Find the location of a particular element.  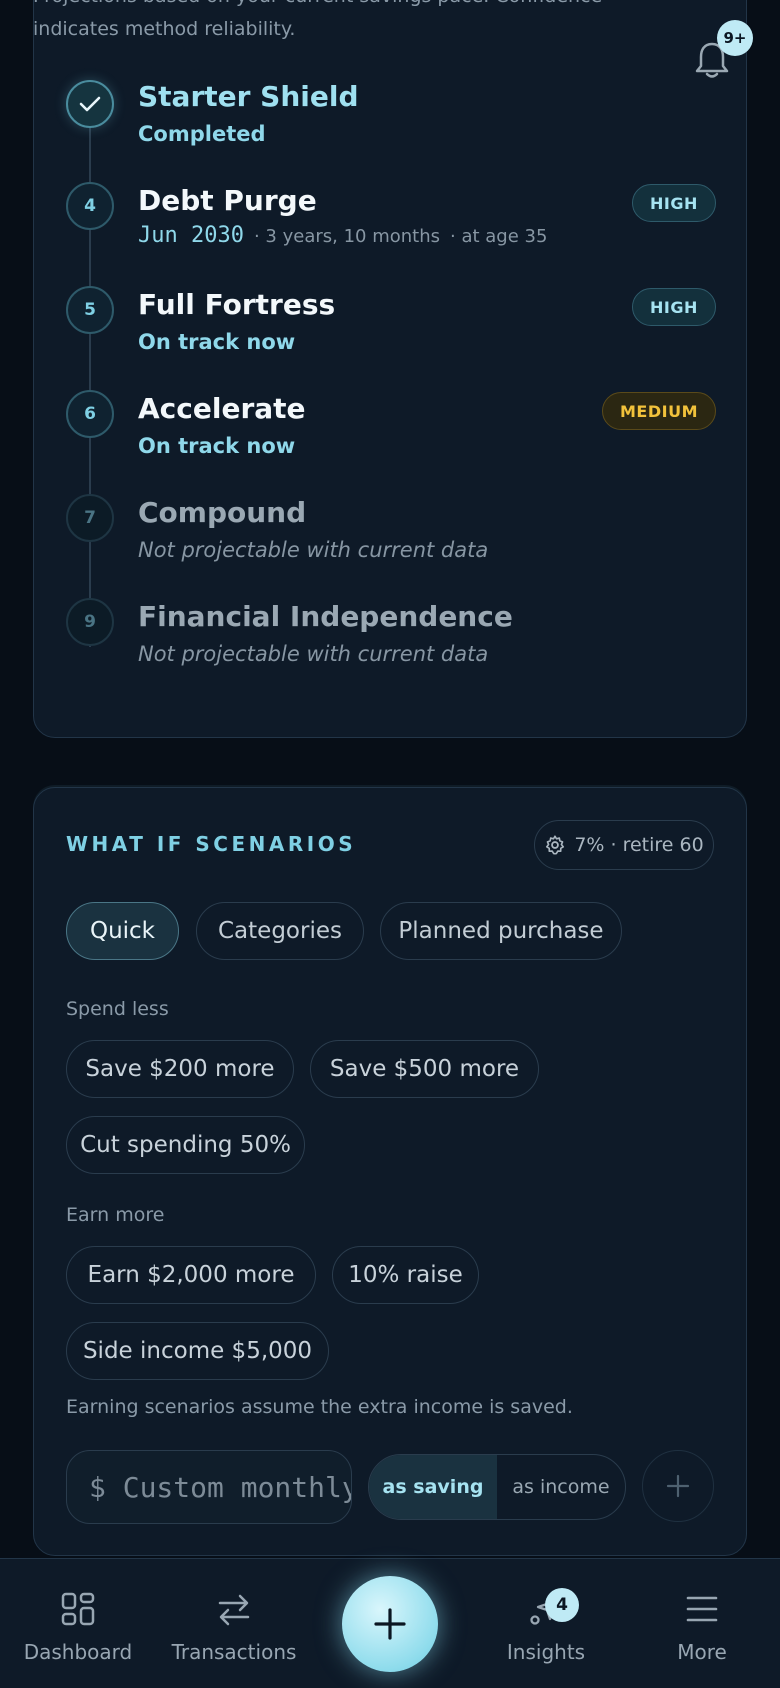

tab-categories: Categories is located at coordinates (280, 931).